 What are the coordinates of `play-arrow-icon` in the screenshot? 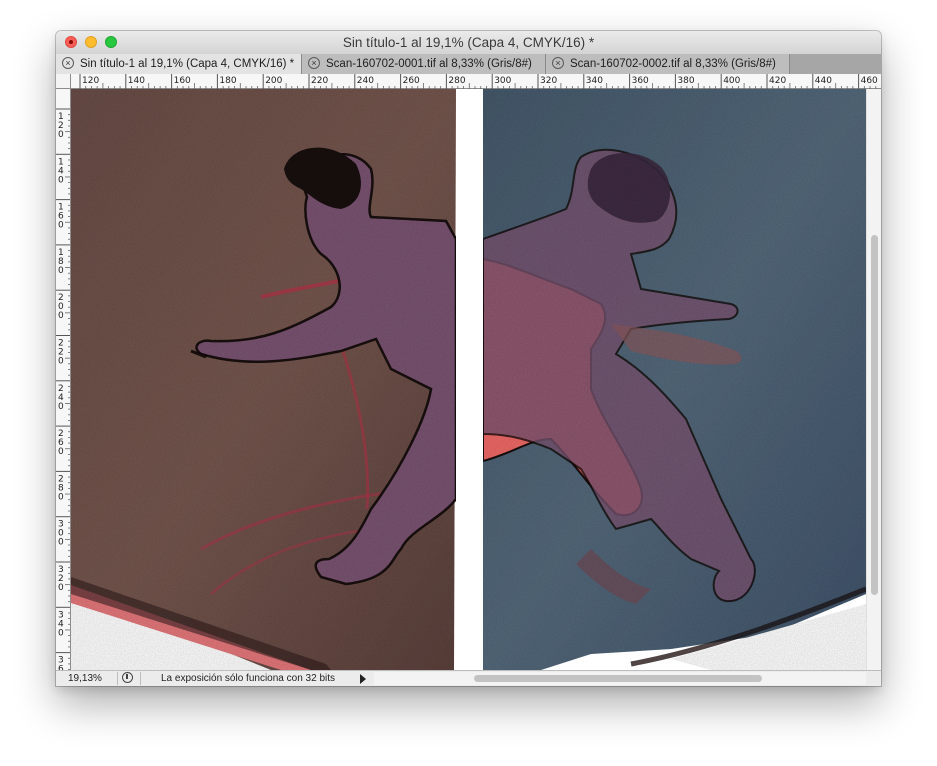 It's located at (363, 679).